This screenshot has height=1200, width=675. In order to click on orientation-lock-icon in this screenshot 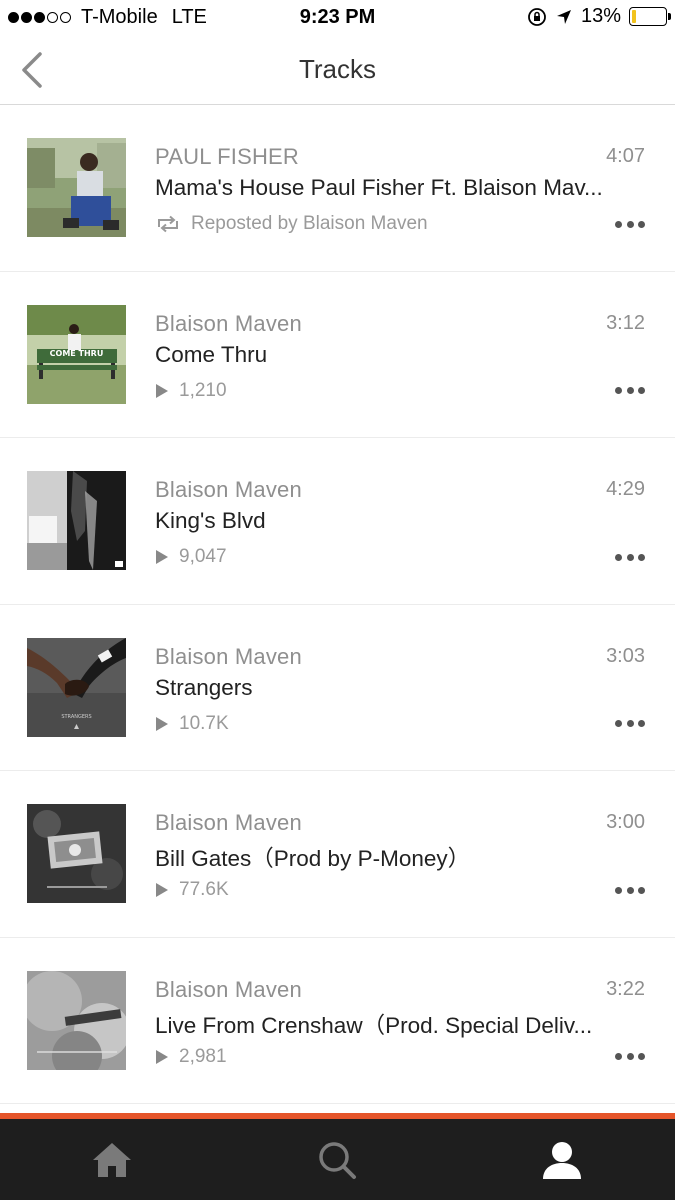, I will do `click(537, 16)`.